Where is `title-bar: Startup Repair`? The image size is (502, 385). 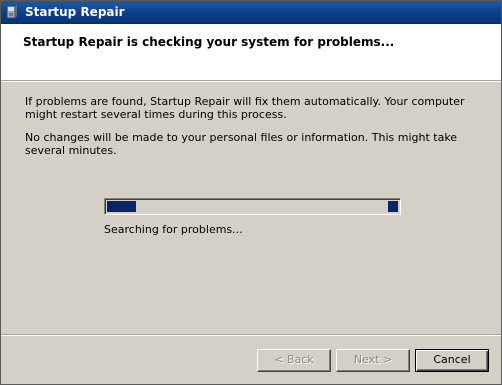 title-bar: Startup Repair is located at coordinates (251, 12).